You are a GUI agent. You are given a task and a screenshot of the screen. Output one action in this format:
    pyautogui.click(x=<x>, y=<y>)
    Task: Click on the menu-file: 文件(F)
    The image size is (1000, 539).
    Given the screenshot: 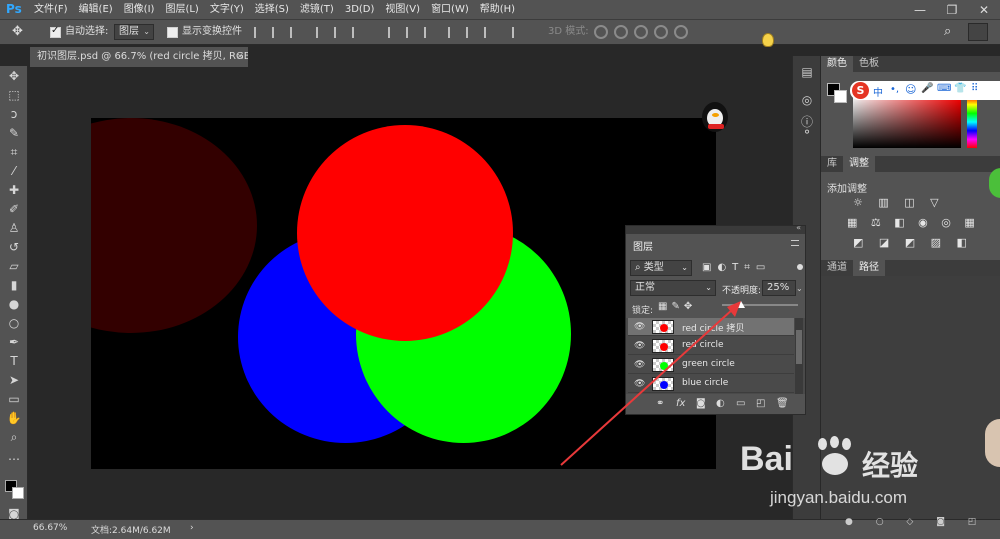 What is the action you would take?
    pyautogui.click(x=51, y=10)
    